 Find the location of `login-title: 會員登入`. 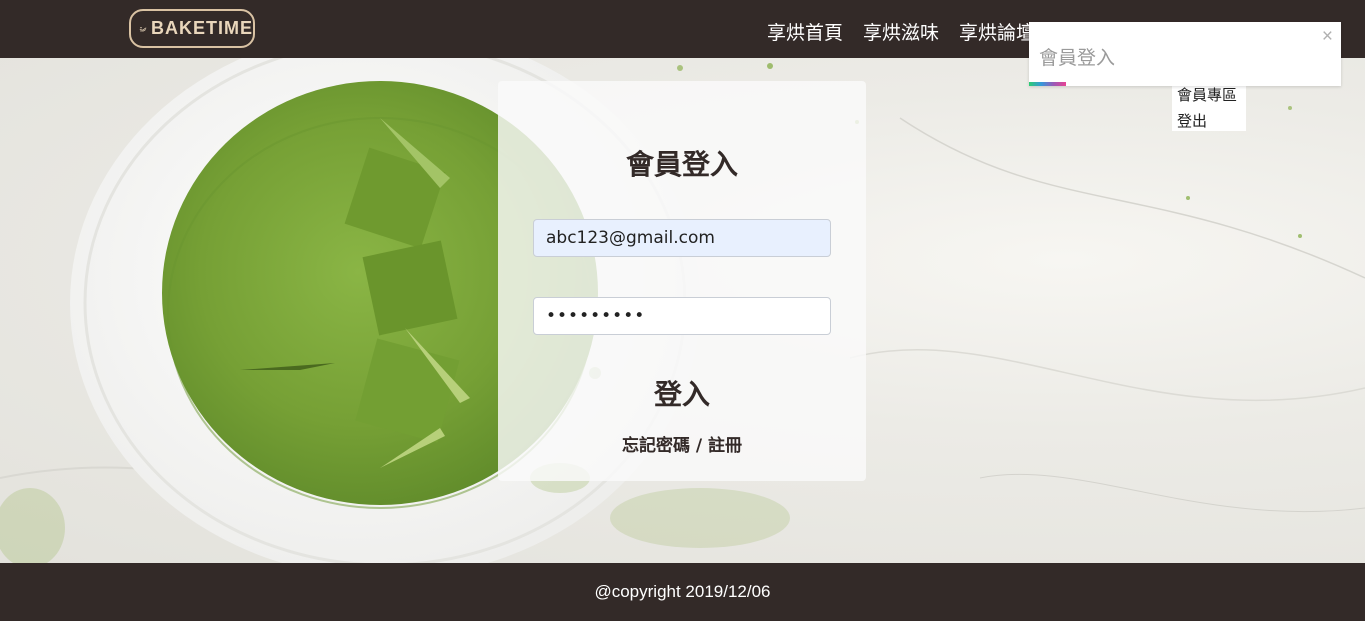

login-title: 會員登入 is located at coordinates (681, 164).